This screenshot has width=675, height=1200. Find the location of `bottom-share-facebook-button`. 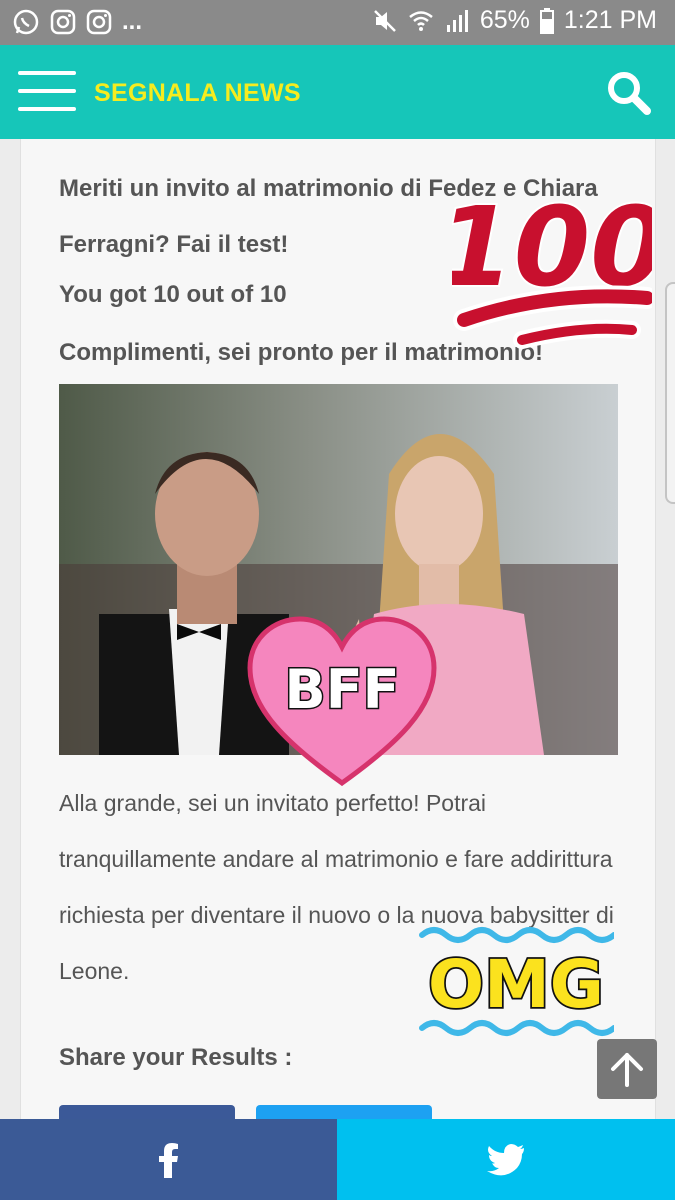

bottom-share-facebook-button is located at coordinates (168, 1159).